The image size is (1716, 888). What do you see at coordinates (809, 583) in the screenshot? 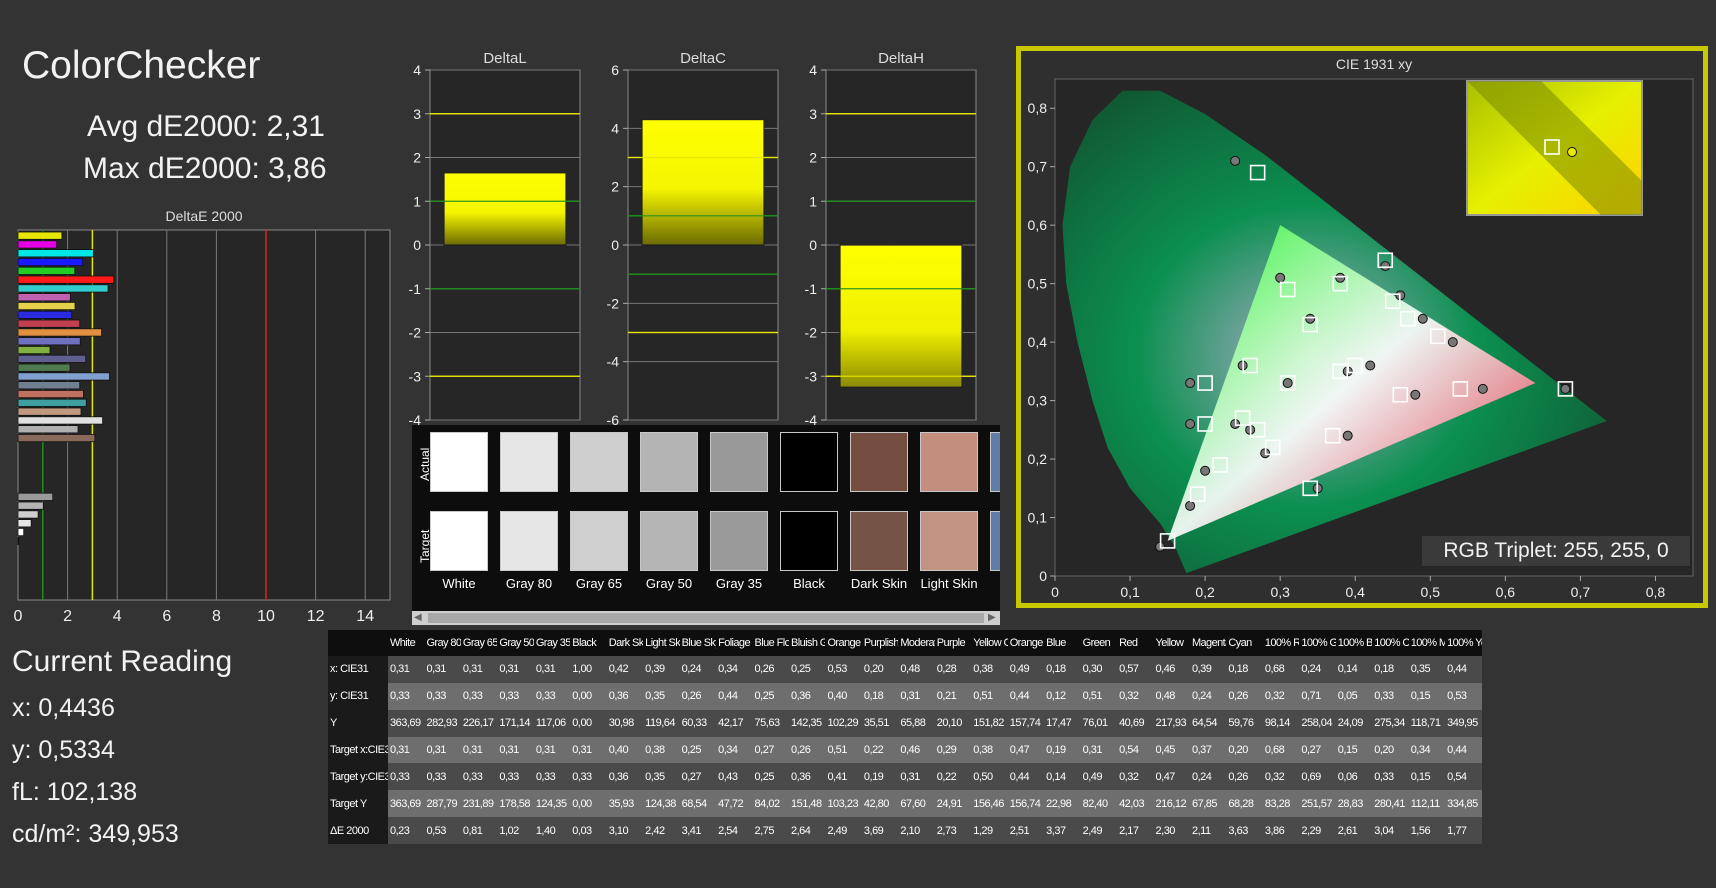
I see `swatch-name: Black` at bounding box center [809, 583].